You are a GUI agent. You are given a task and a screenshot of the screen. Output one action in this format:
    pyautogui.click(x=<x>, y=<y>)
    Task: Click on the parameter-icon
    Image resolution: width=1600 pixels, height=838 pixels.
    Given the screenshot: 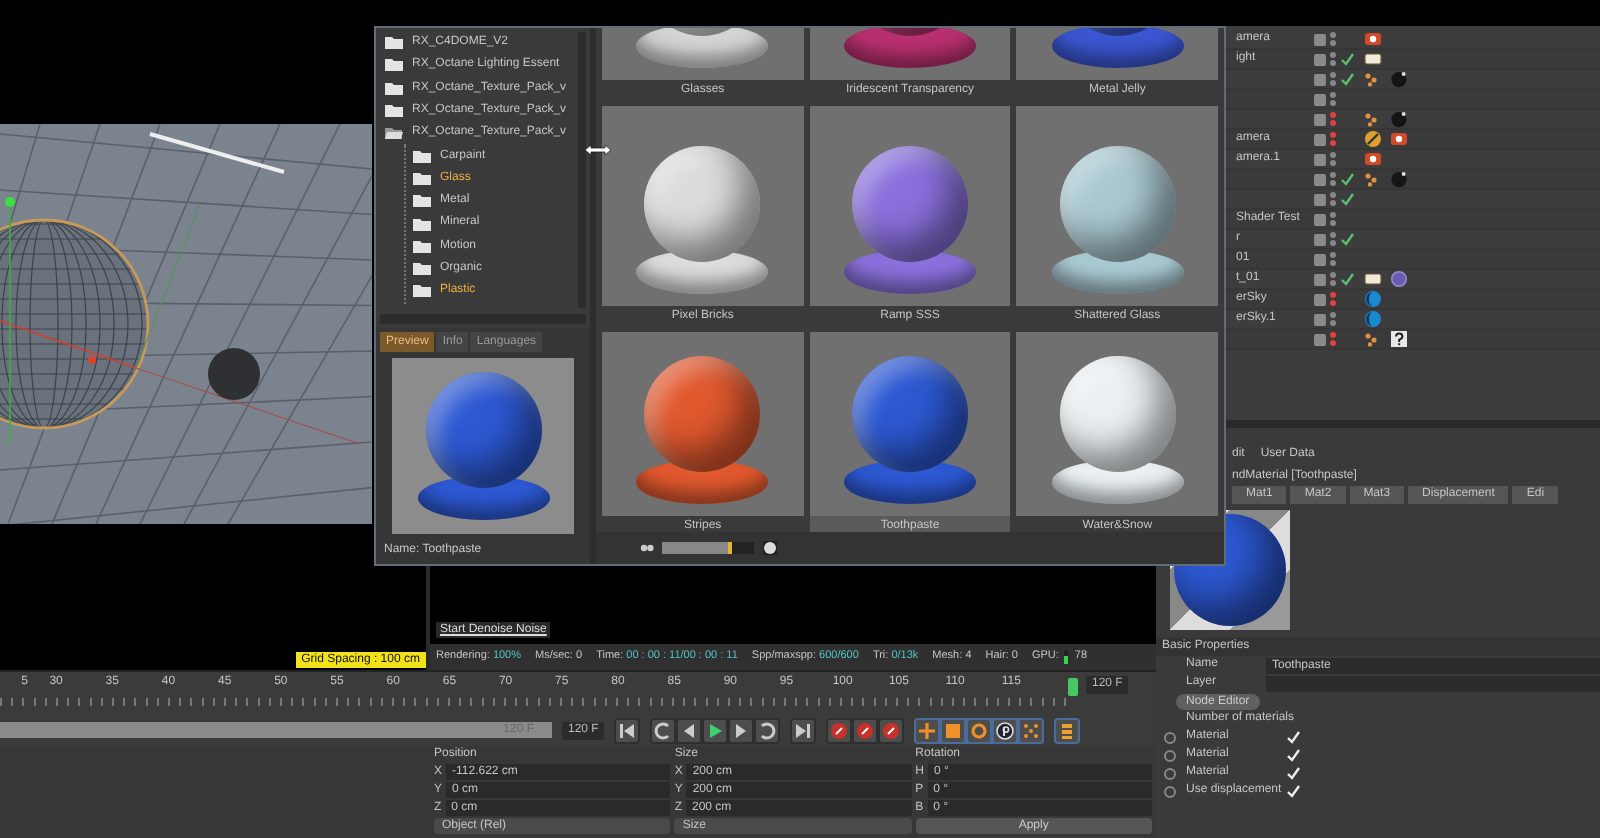 What is the action you would take?
    pyautogui.click(x=1005, y=730)
    